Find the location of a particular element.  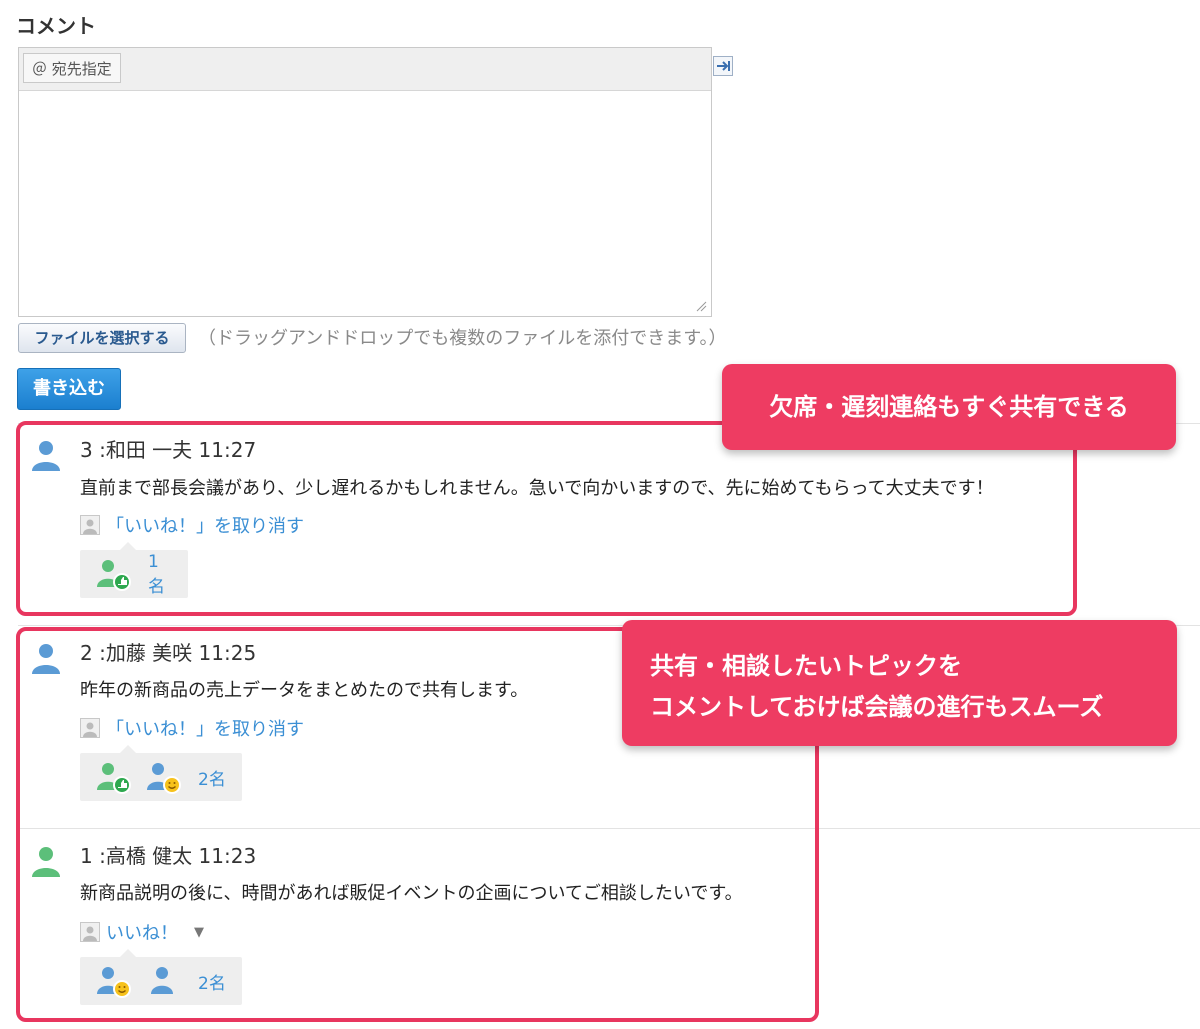

mention-button: ＠ 宛先指定 is located at coordinates (72, 68).